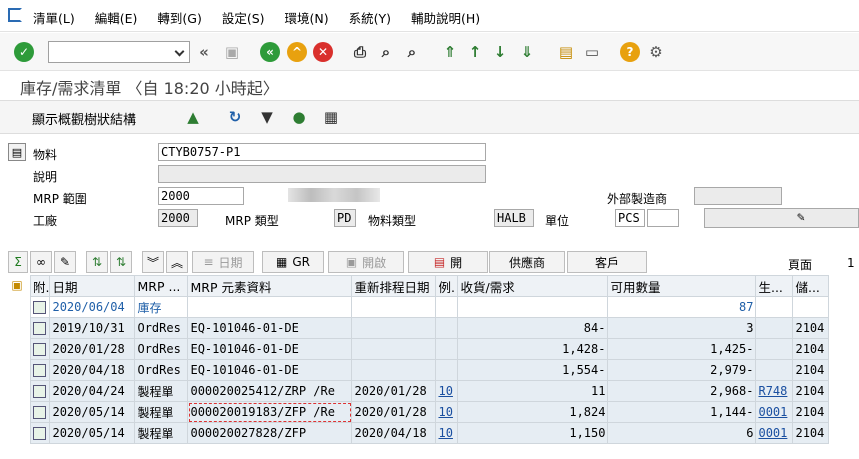  I want to click on menu-help: 輔助說明(H), so click(445, 17).